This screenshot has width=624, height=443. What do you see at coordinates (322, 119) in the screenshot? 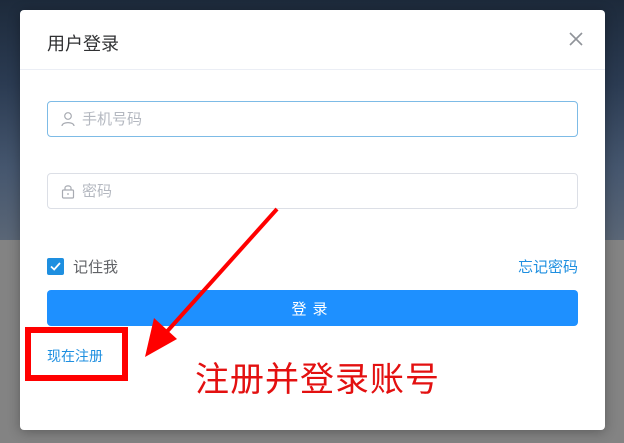
I see `phone-input` at bounding box center [322, 119].